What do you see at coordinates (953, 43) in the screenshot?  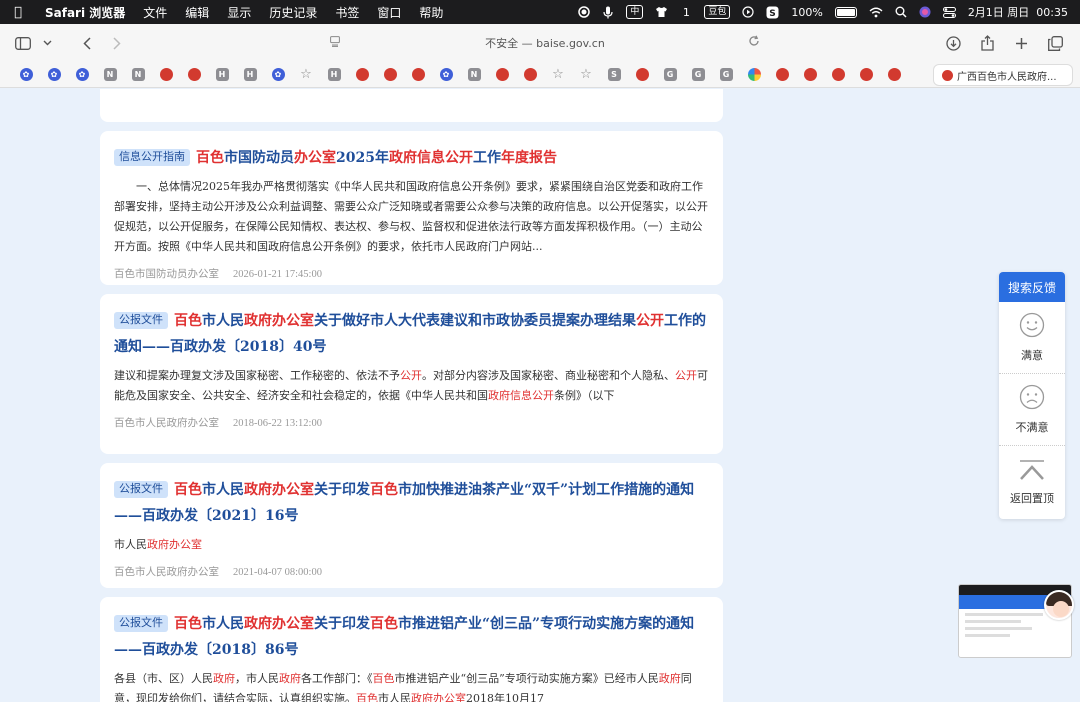 I see `download-icon` at bounding box center [953, 43].